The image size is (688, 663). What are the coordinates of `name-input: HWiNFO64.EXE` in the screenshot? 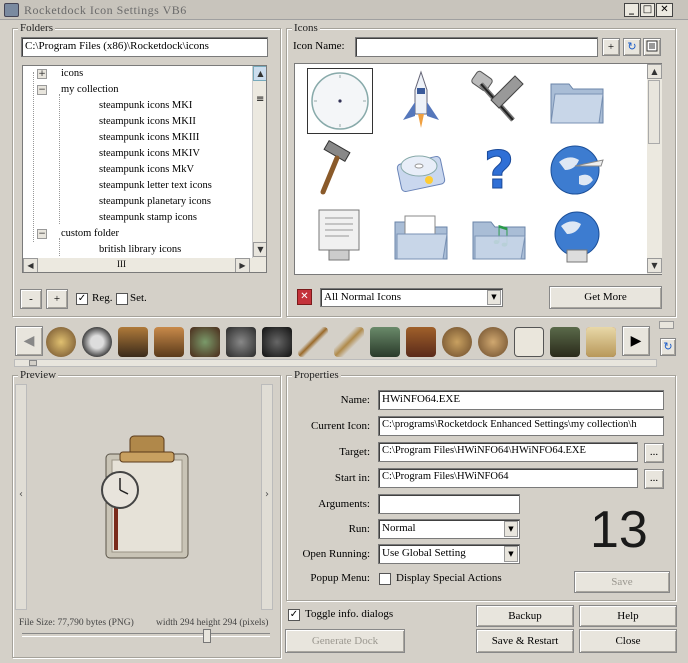 It's located at (521, 400).